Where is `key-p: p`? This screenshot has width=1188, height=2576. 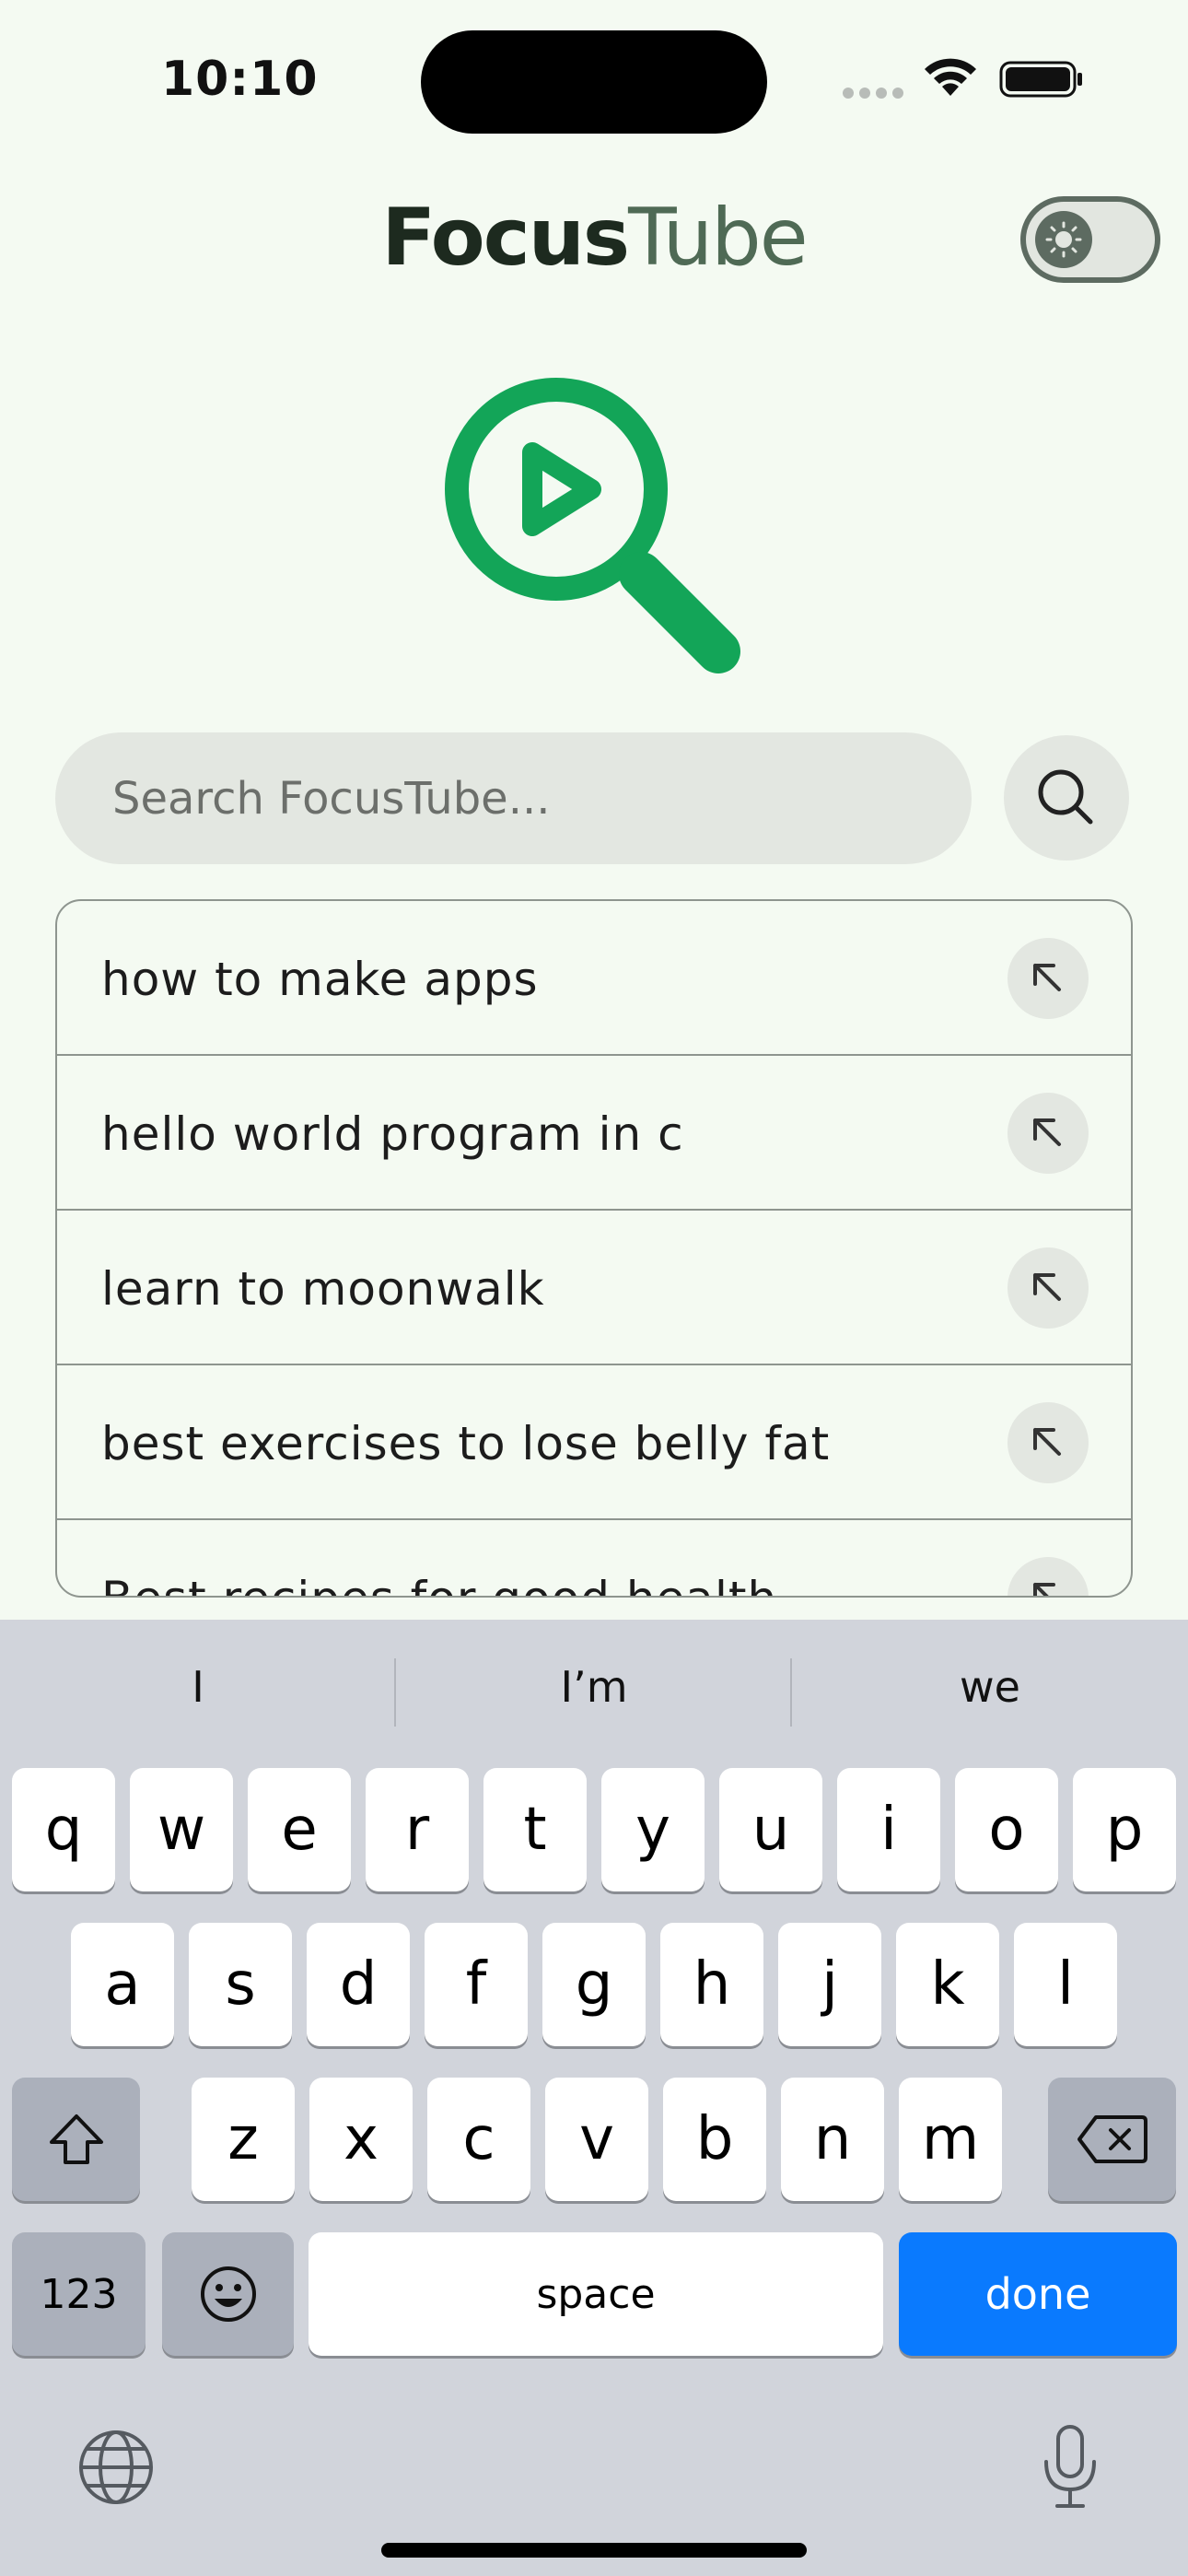
key-p: p is located at coordinates (1125, 1829).